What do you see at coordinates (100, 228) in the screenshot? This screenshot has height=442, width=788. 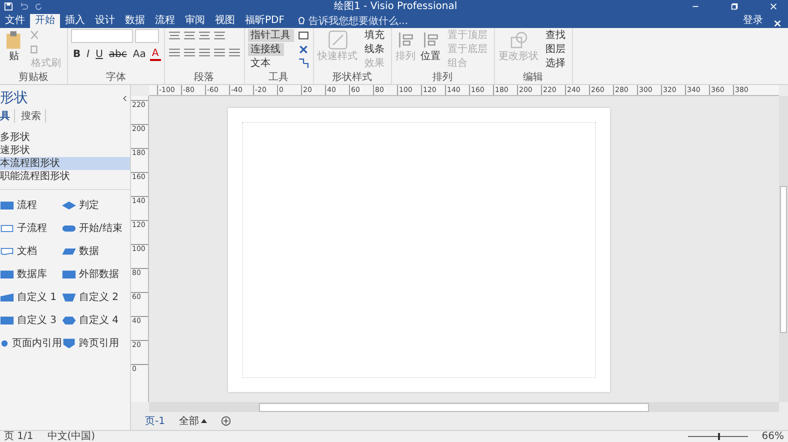 I see `shape-label: 开始/结束` at bounding box center [100, 228].